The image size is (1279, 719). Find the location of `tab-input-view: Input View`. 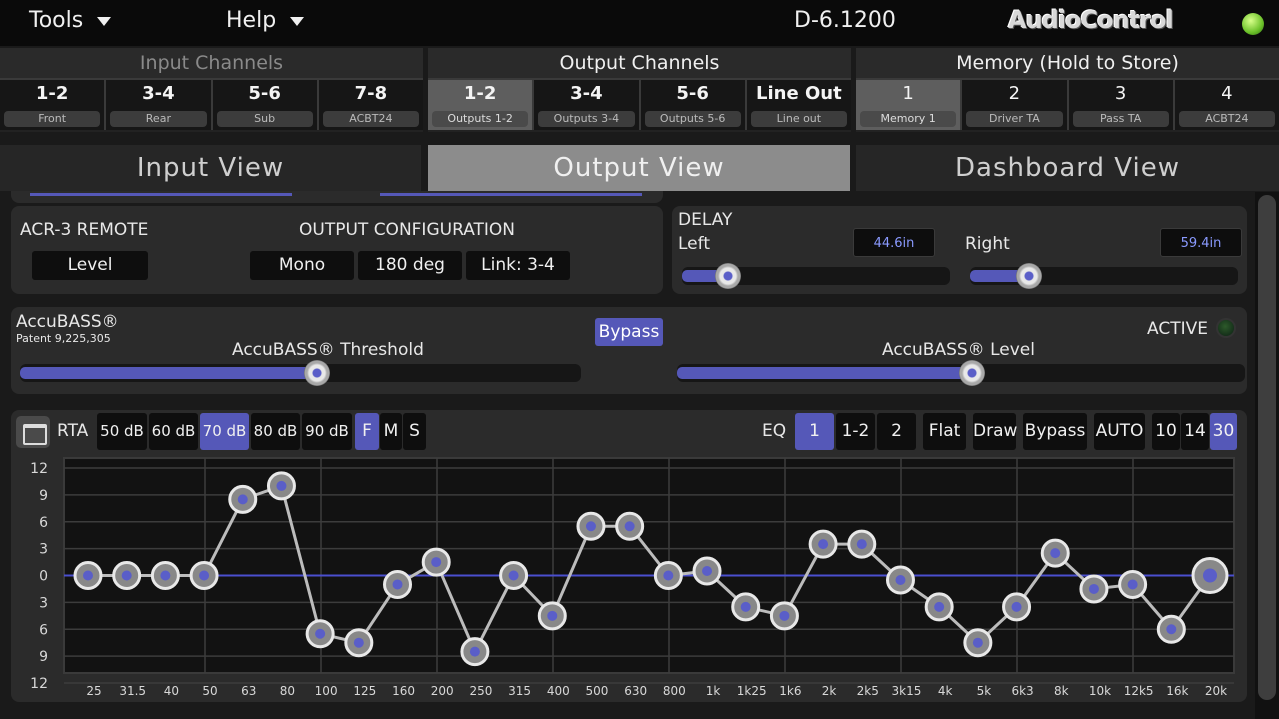

tab-input-view: Input View is located at coordinates (210, 168).